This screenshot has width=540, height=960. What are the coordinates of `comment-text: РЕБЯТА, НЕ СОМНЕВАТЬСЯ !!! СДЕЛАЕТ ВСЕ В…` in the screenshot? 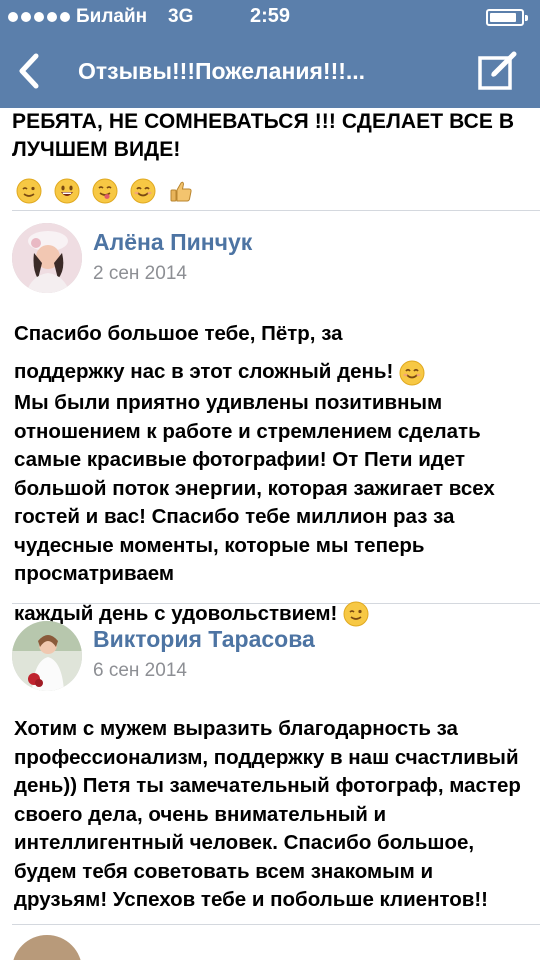 It's located at (263, 135).